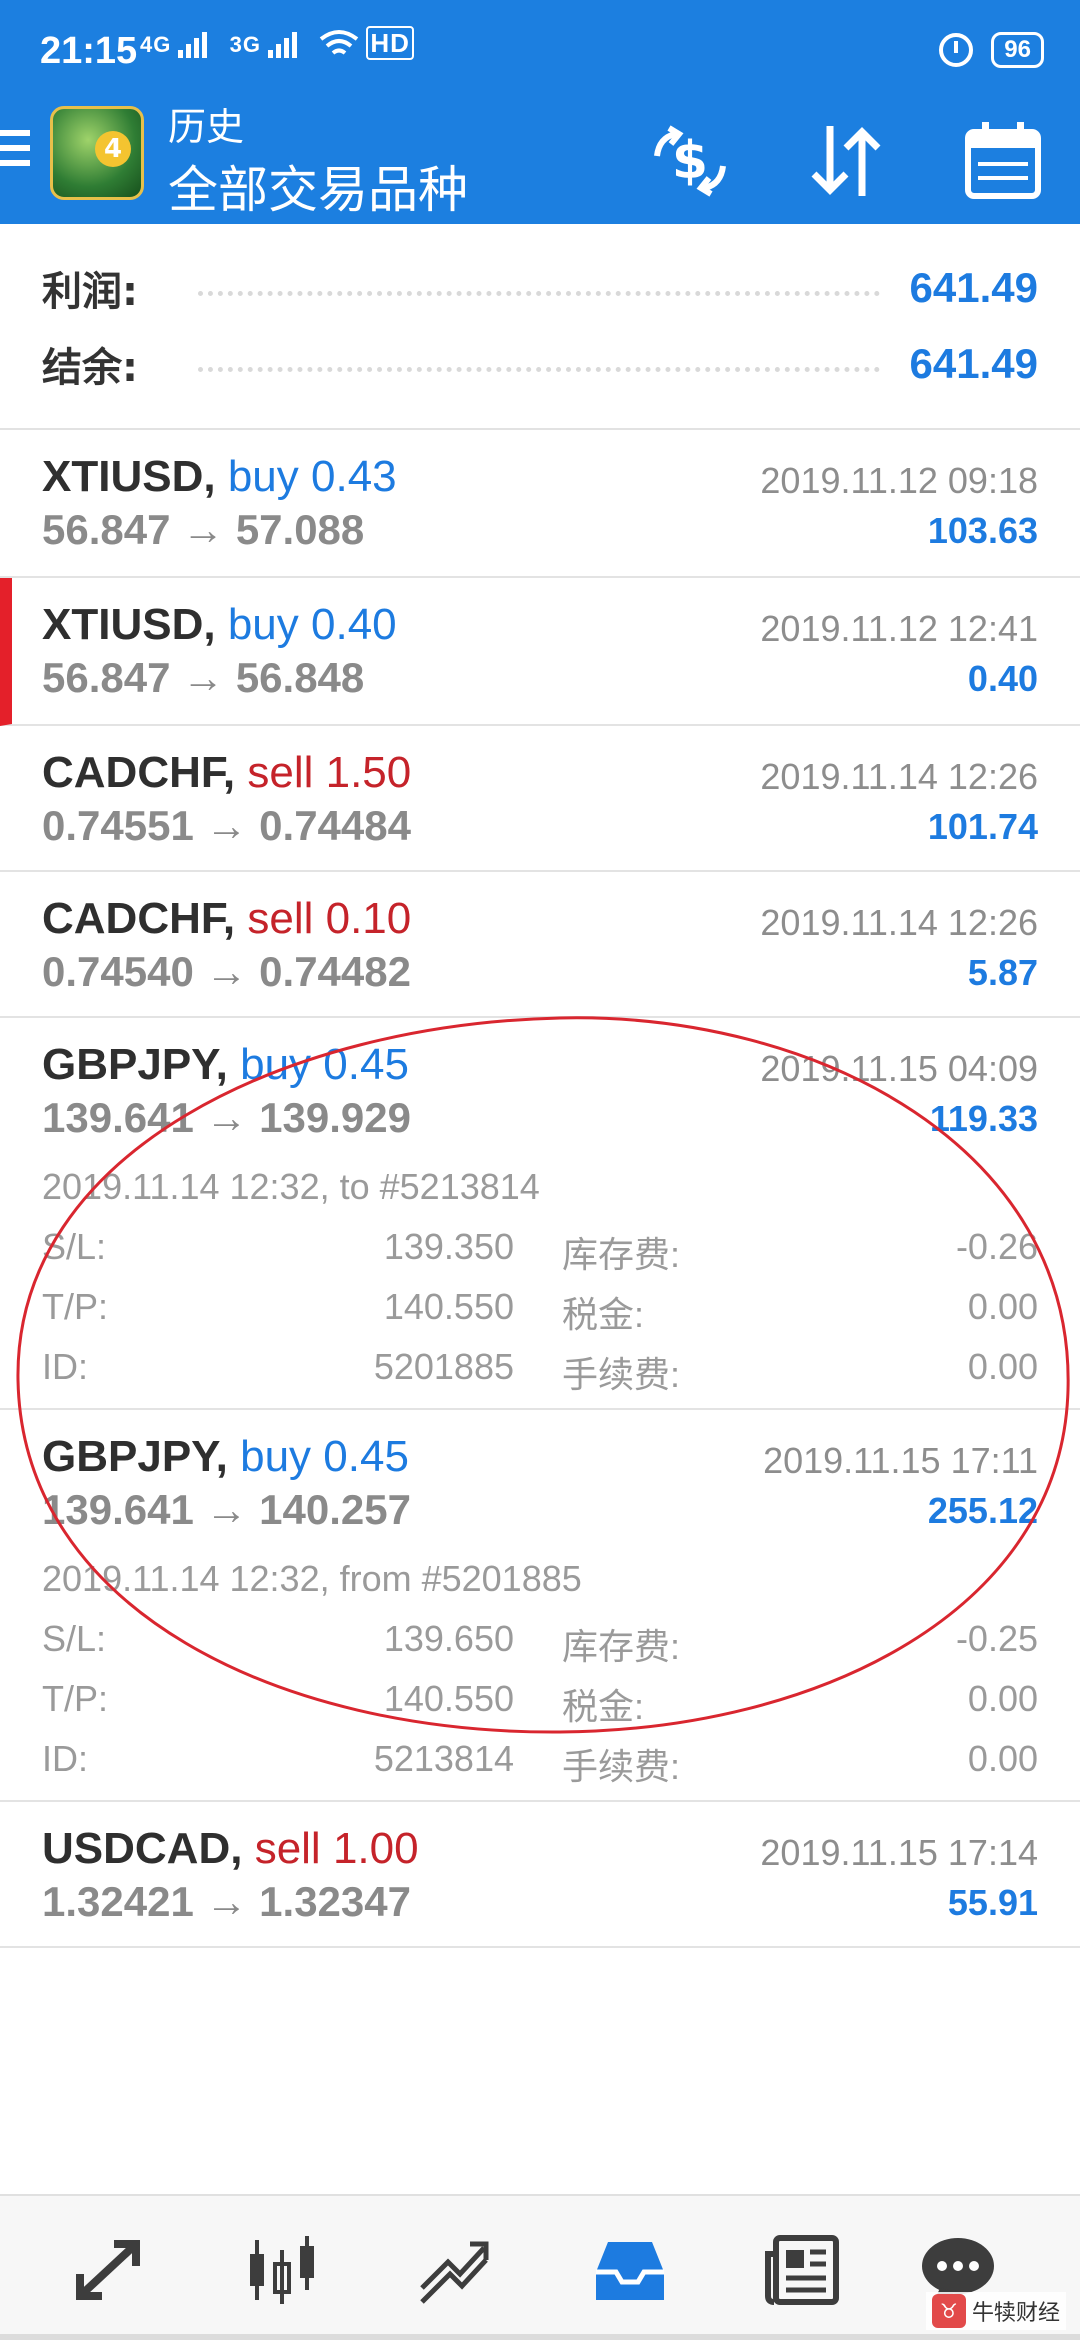  I want to click on balance-label: 结余:, so click(90, 368).